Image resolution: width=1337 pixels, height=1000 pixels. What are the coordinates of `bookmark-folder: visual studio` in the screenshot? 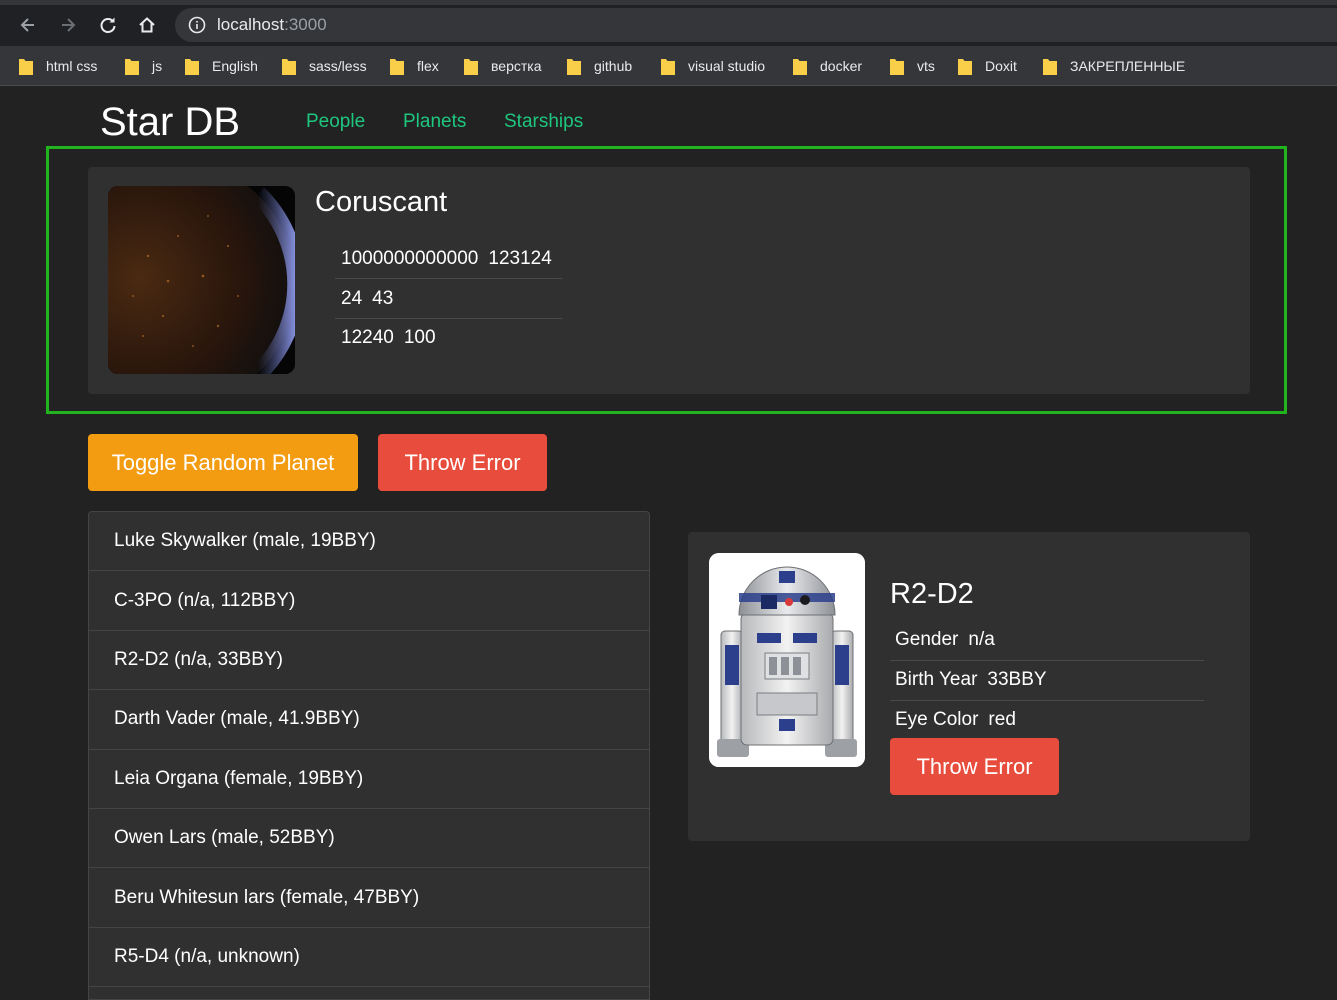 It's located at (713, 66).